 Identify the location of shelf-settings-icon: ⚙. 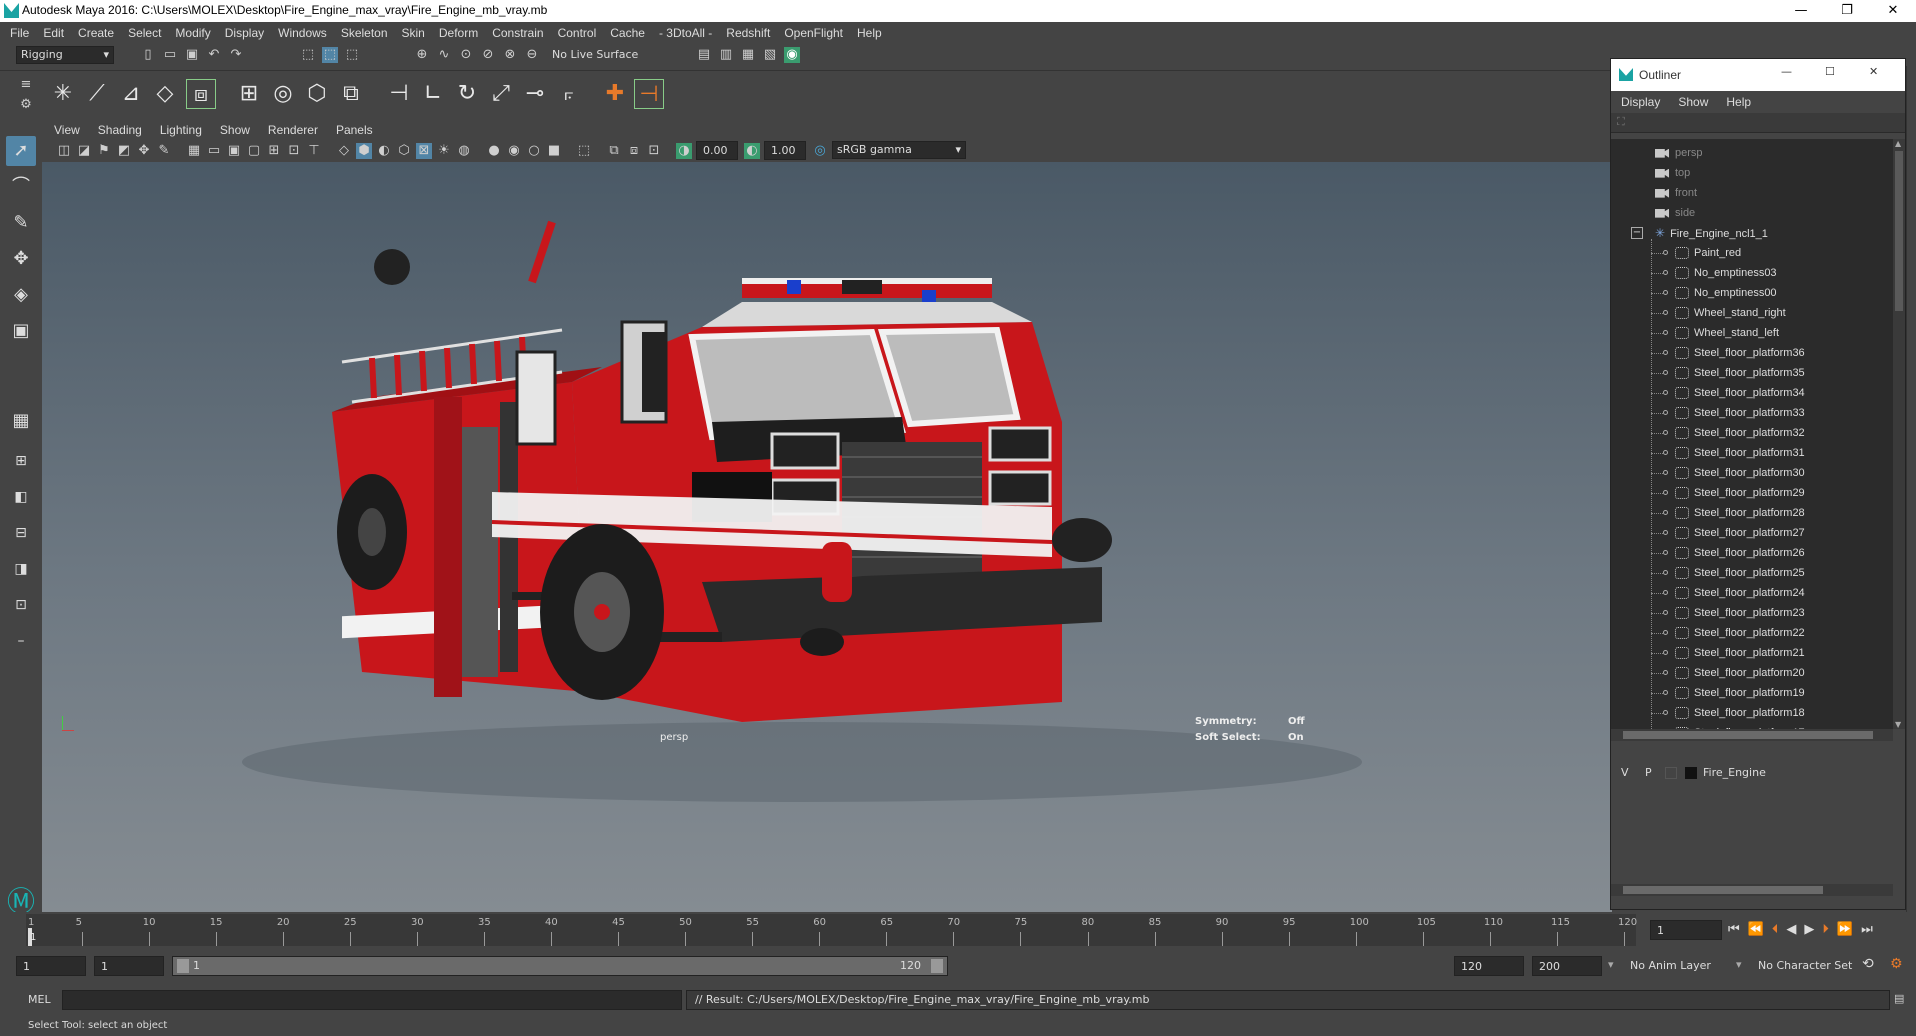
(26, 105).